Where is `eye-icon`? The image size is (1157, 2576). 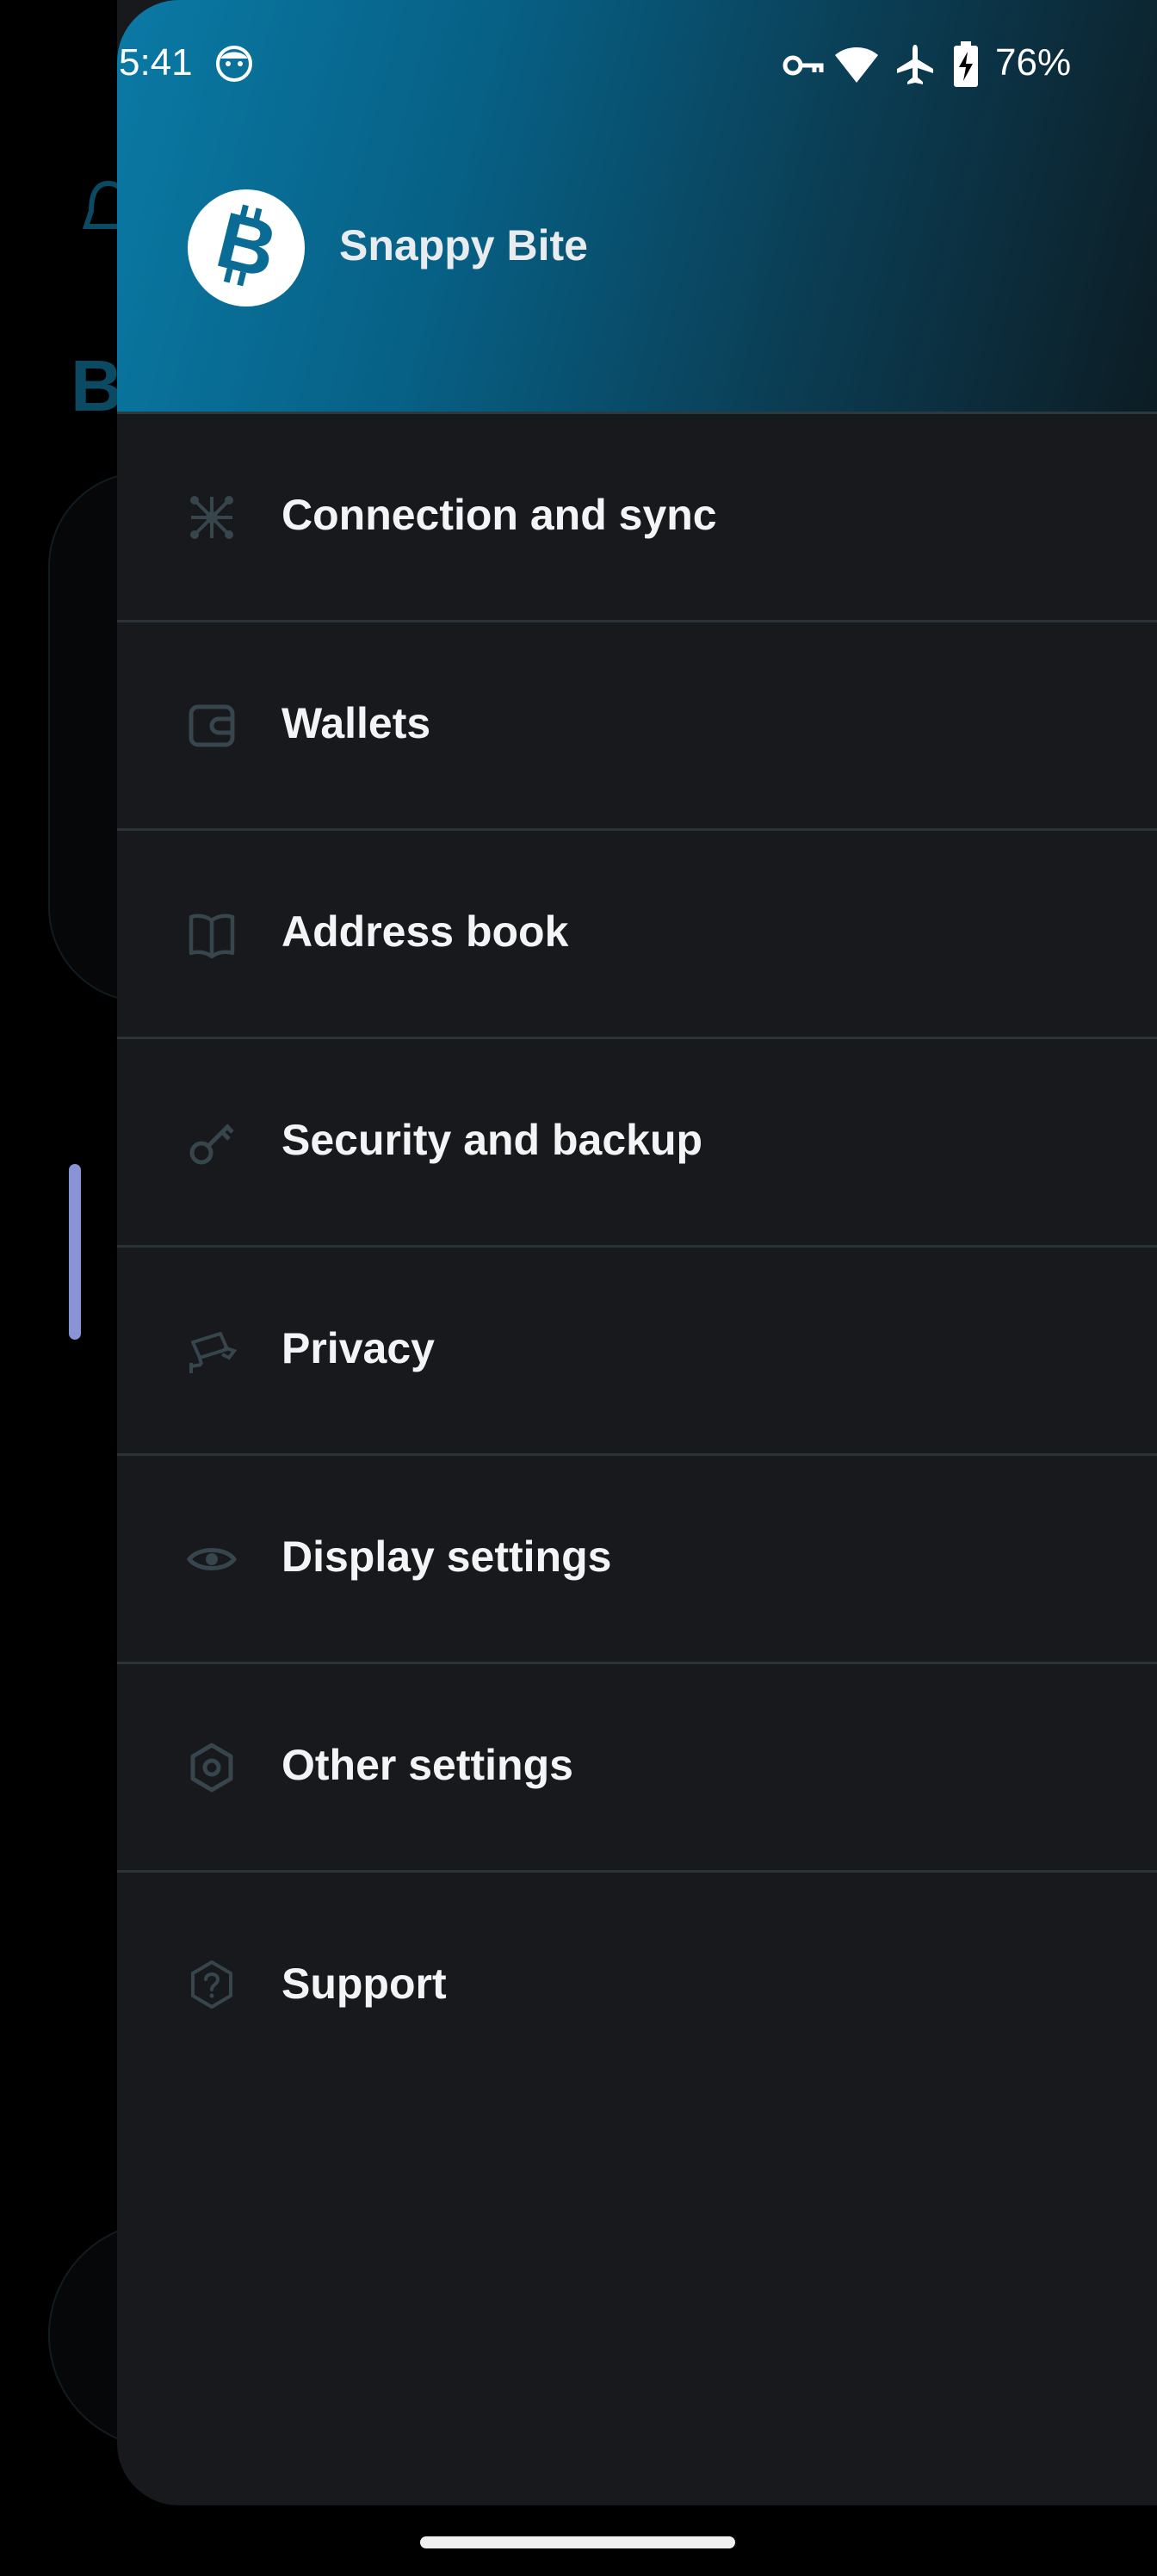 eye-icon is located at coordinates (212, 1559).